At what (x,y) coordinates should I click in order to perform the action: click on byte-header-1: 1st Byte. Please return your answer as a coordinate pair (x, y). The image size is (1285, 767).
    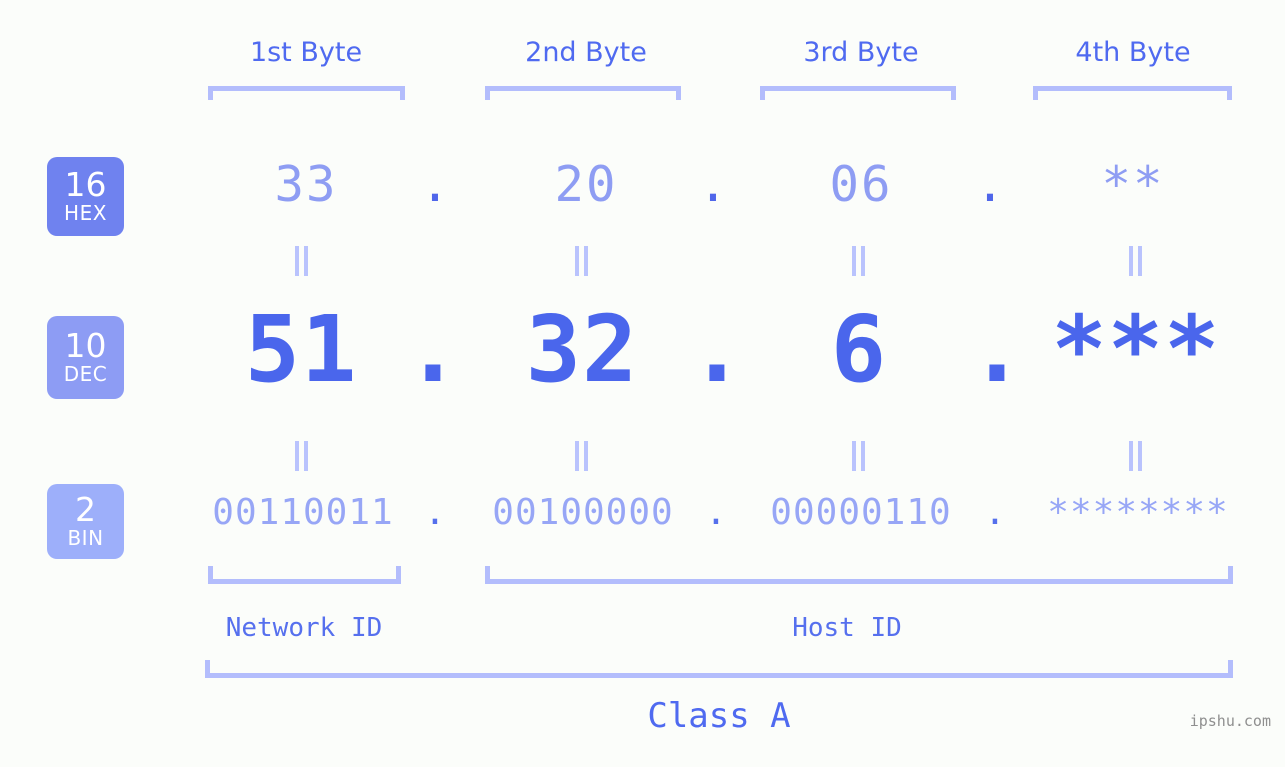
    Looking at the image, I should click on (306, 53).